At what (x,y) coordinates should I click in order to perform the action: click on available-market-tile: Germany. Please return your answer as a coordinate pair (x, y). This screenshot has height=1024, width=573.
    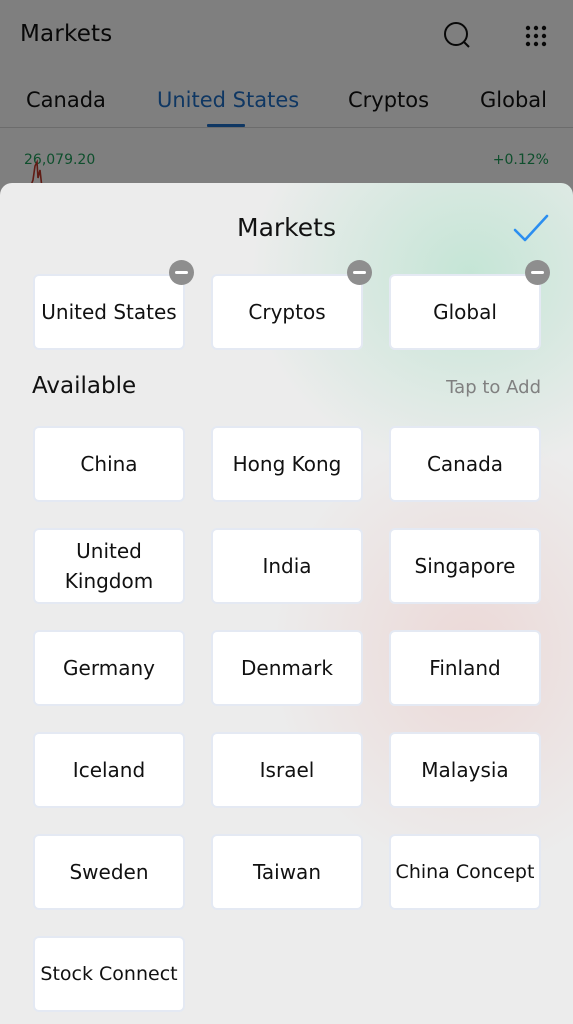
    Looking at the image, I should click on (109, 668).